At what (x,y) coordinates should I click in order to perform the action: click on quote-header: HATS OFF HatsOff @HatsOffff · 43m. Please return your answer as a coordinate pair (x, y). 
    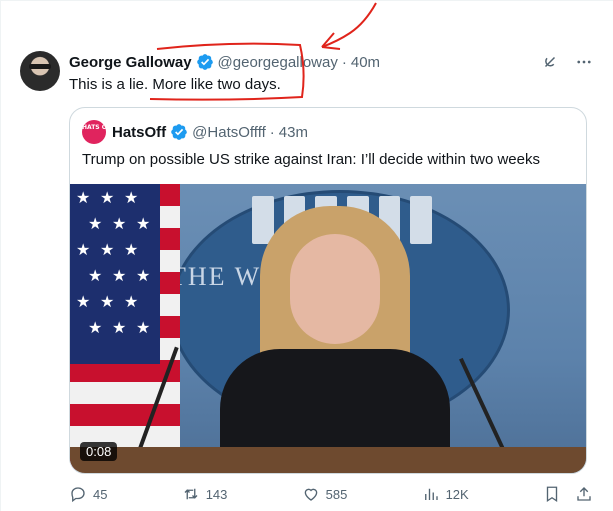
    Looking at the image, I should click on (195, 132).